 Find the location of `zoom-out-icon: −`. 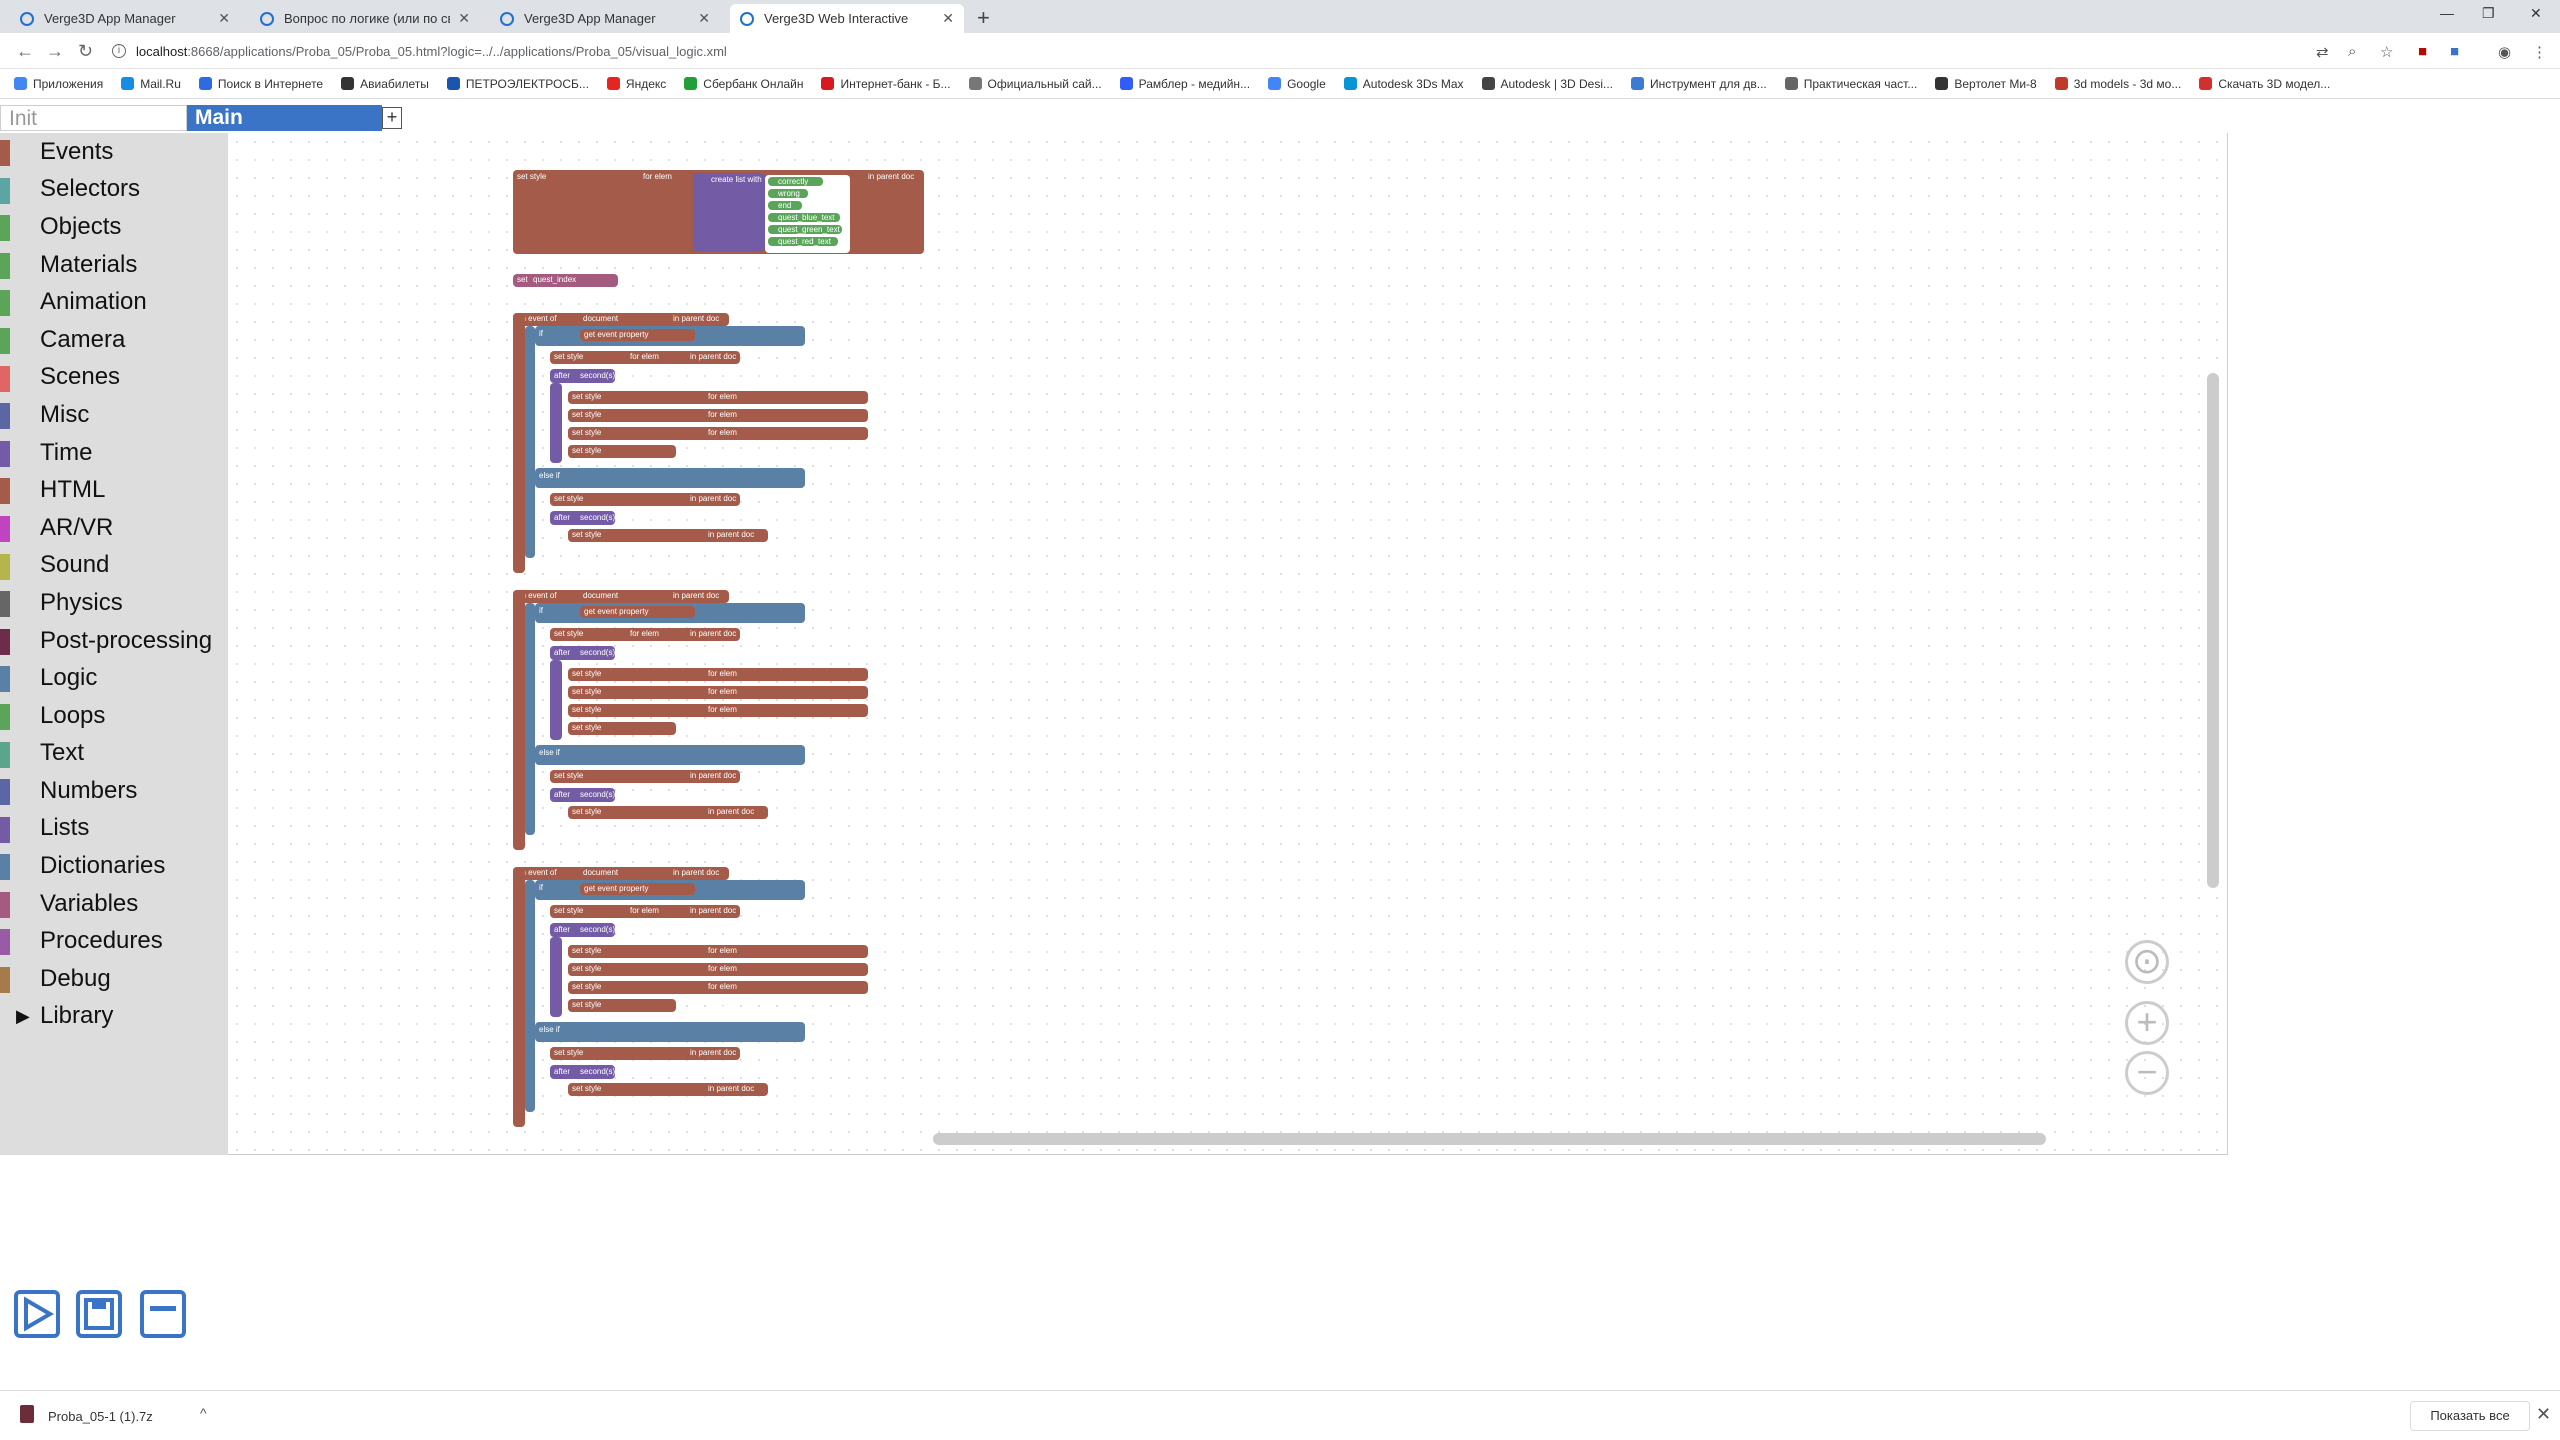

zoom-out-icon: − is located at coordinates (2147, 1073).